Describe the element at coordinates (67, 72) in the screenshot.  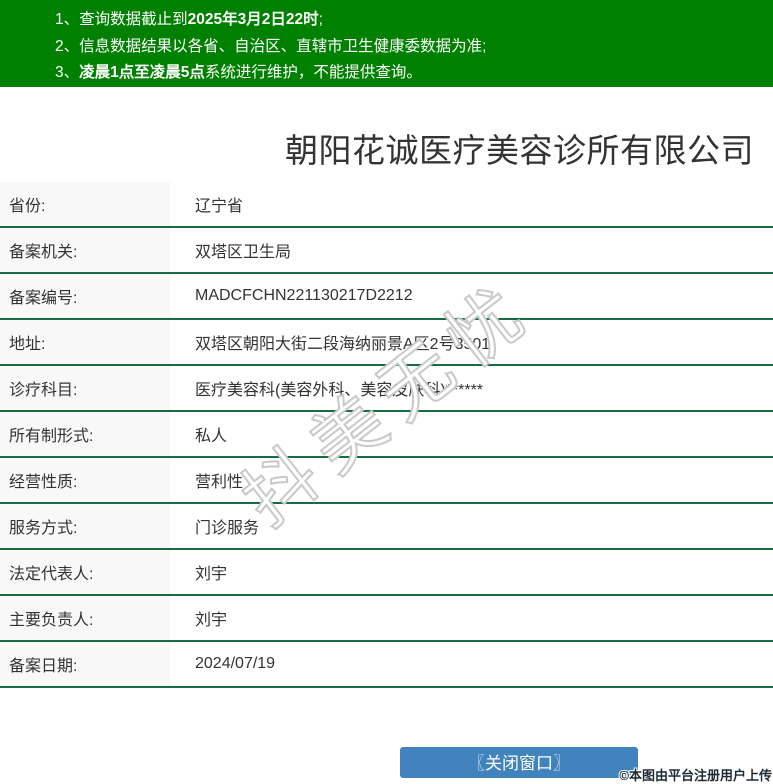
I see `notice-line-3-pre: 3、` at that location.